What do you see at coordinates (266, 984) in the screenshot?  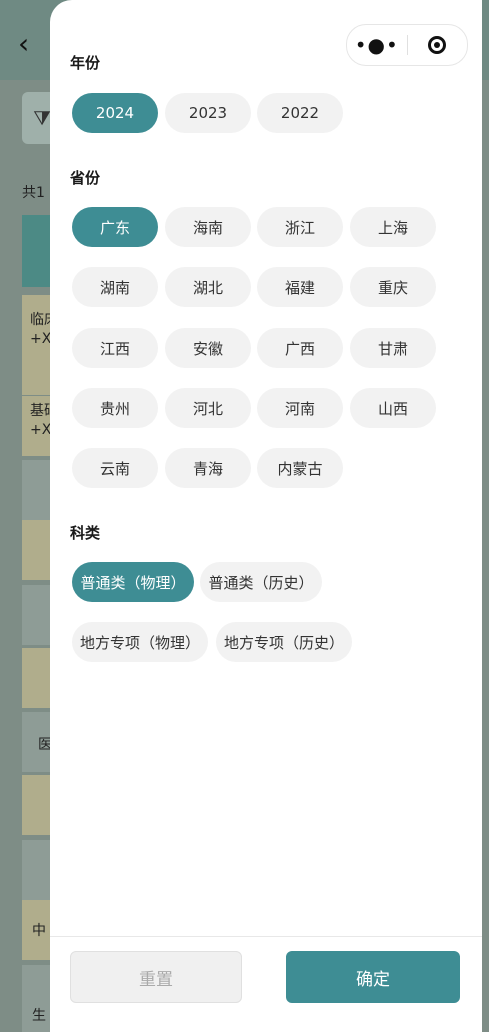 I see `filter-footer: 重置 确定` at bounding box center [266, 984].